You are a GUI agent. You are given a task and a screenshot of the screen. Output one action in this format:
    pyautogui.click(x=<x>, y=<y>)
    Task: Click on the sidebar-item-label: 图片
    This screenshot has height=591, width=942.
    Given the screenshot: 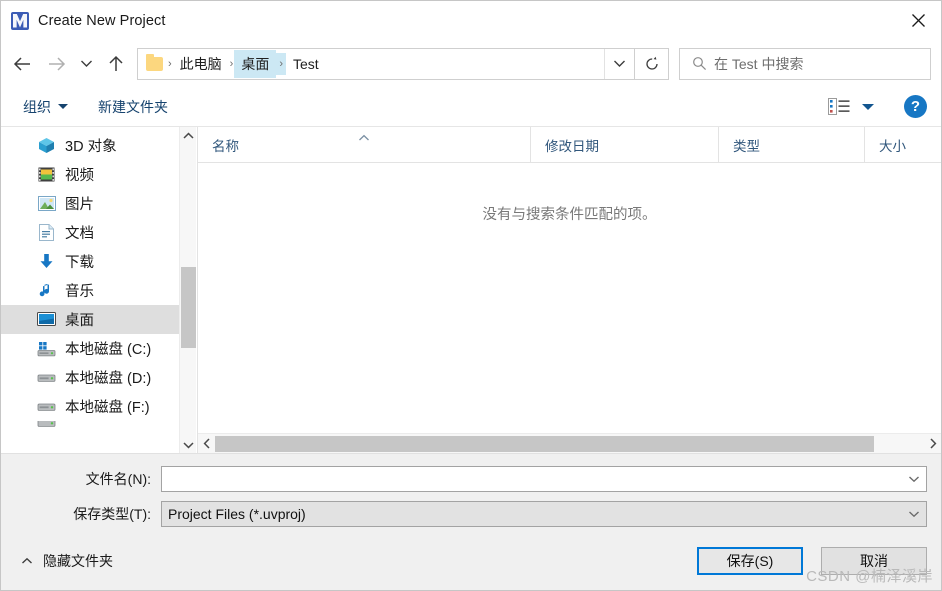 What is the action you would take?
    pyautogui.click(x=79, y=205)
    